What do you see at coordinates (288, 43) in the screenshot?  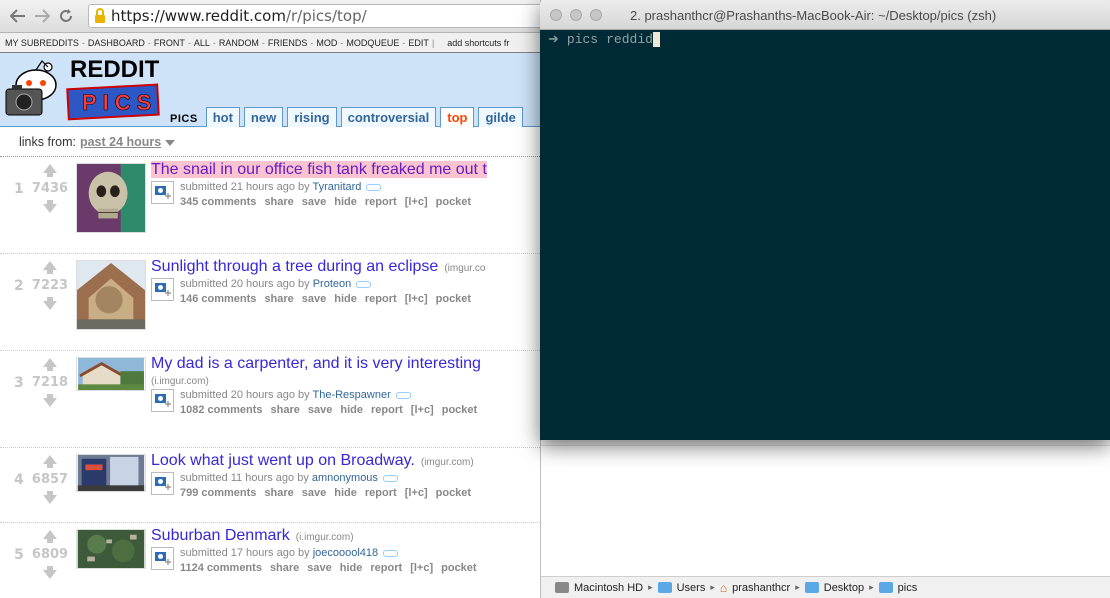 I see `sr-link-friends: FRIENDS` at bounding box center [288, 43].